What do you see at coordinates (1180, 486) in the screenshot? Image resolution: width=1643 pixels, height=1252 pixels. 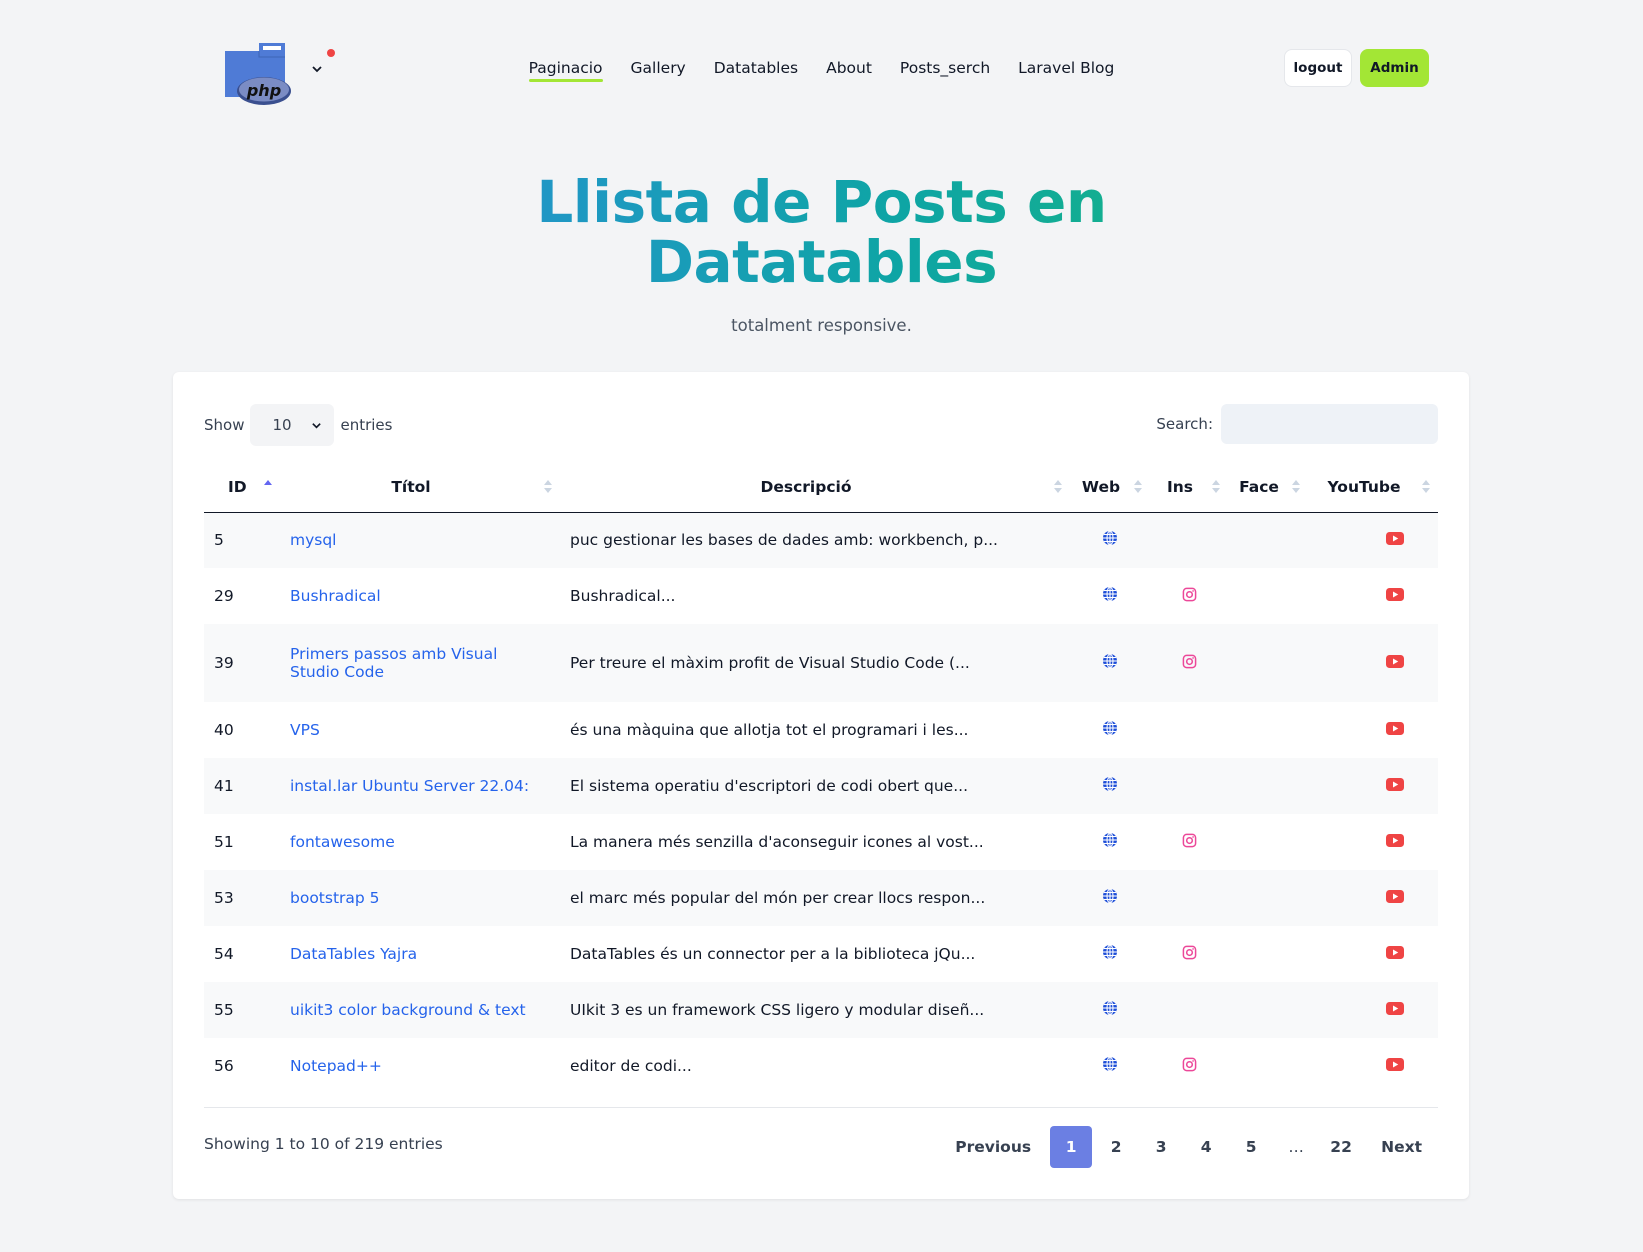 I see `col-header-label: Ins` at bounding box center [1180, 486].